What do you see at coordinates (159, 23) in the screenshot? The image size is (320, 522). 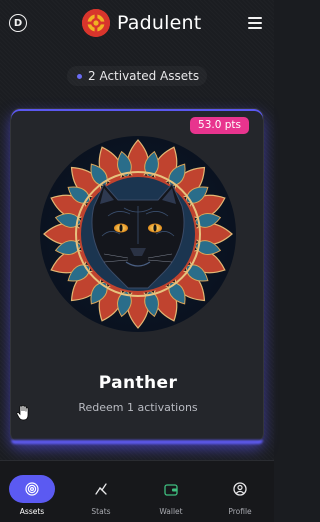 I see `brand-name: Padulent` at bounding box center [159, 23].